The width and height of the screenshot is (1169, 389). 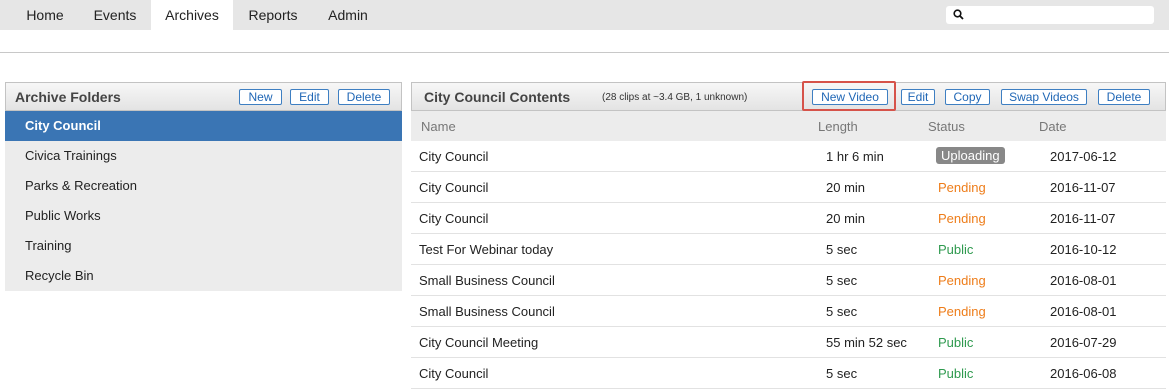 I want to click on search-icon, so click(x=958, y=14).